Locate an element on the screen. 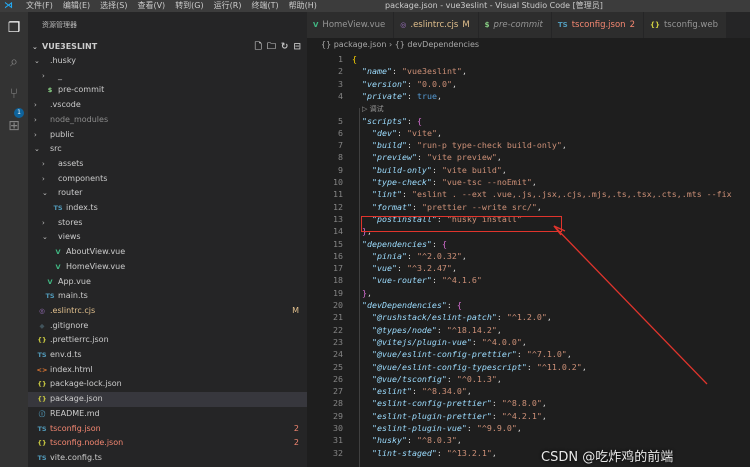 Image resolution: width=750 pixels, height=467 pixels. code-token: "0.0.0" is located at coordinates (434, 83).